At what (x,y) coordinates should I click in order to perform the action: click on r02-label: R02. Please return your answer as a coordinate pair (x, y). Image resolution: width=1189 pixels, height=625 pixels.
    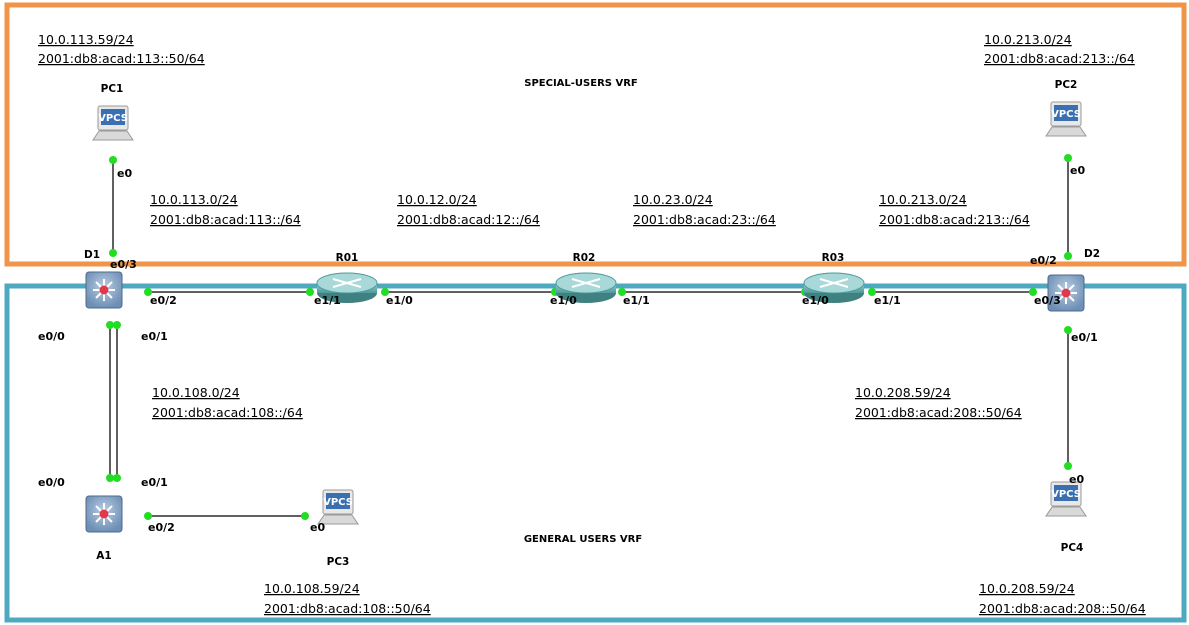
    Looking at the image, I should click on (584, 258).